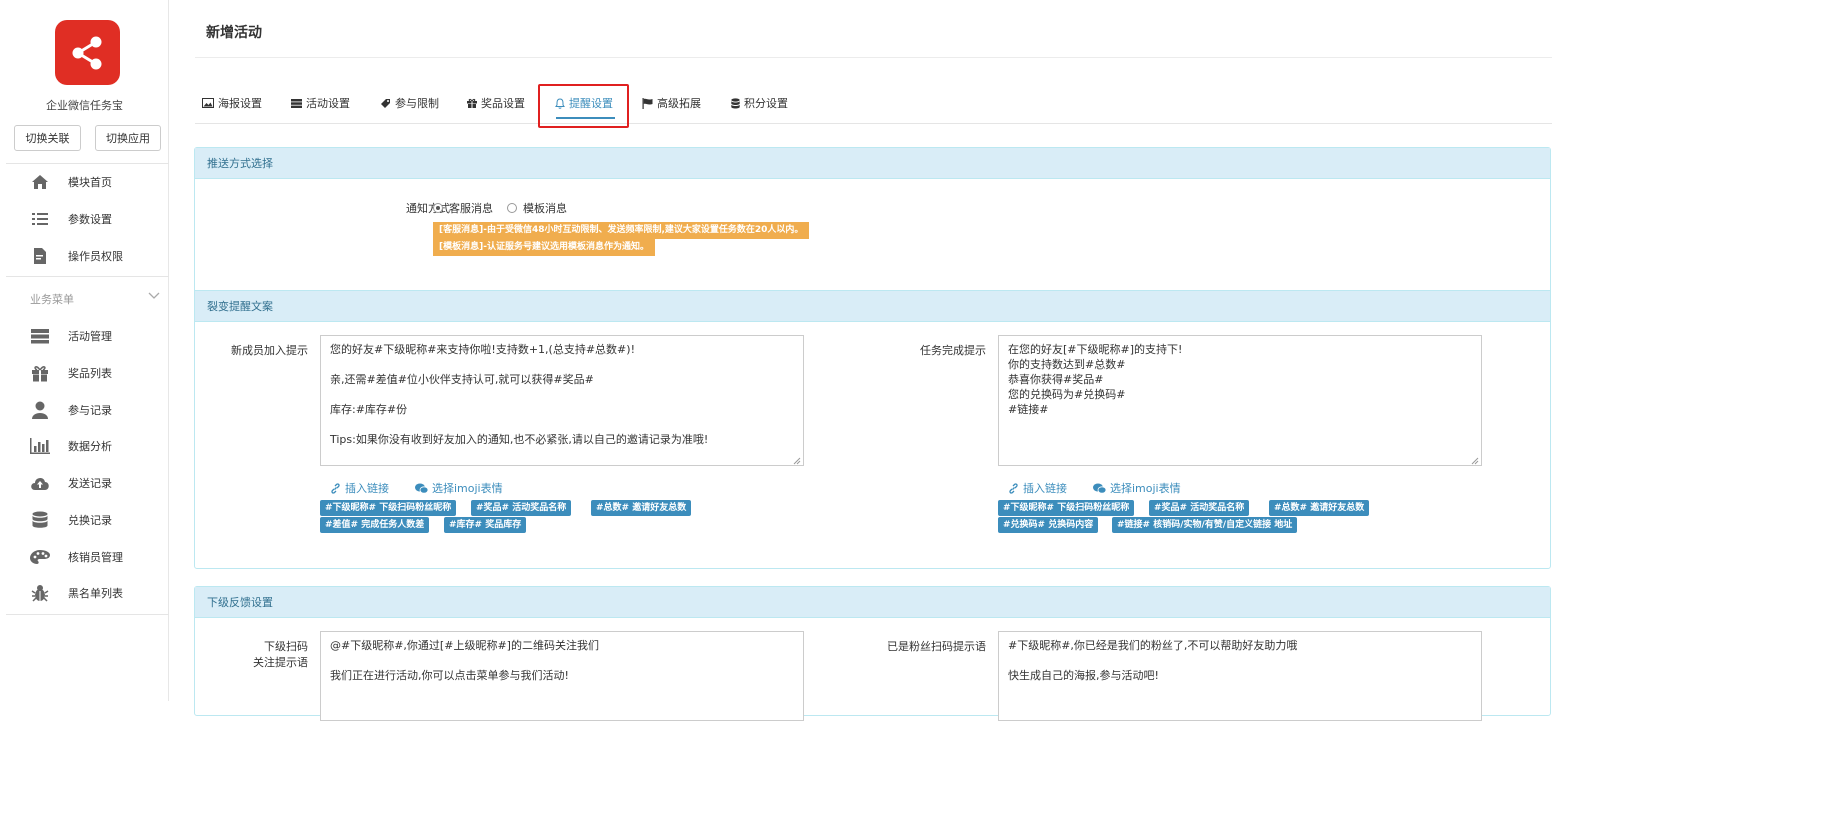  I want to click on sidebar-item-home: 模块首页, so click(84, 182).